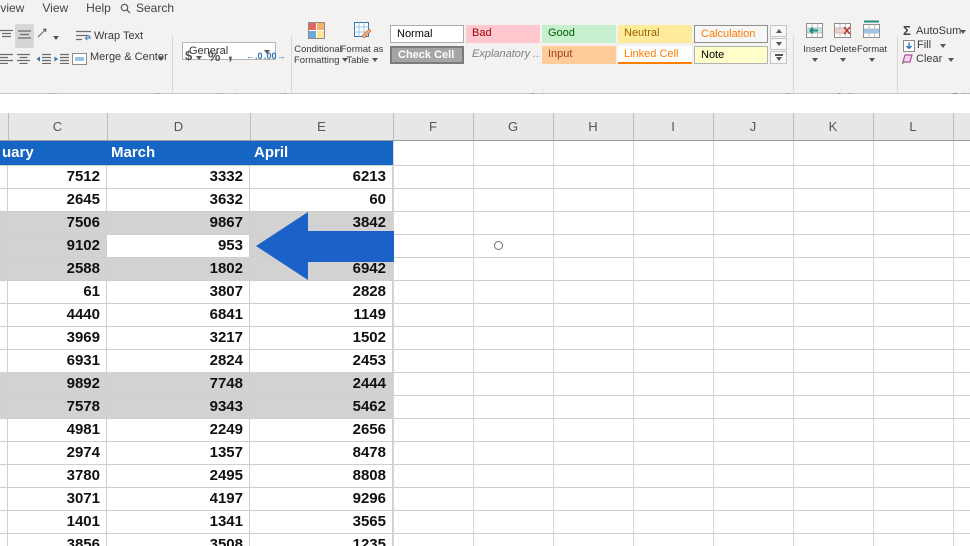 The height and width of the screenshot is (546, 970). Describe the element at coordinates (178, 177) in the screenshot. I see `cell-d: 3332` at that location.